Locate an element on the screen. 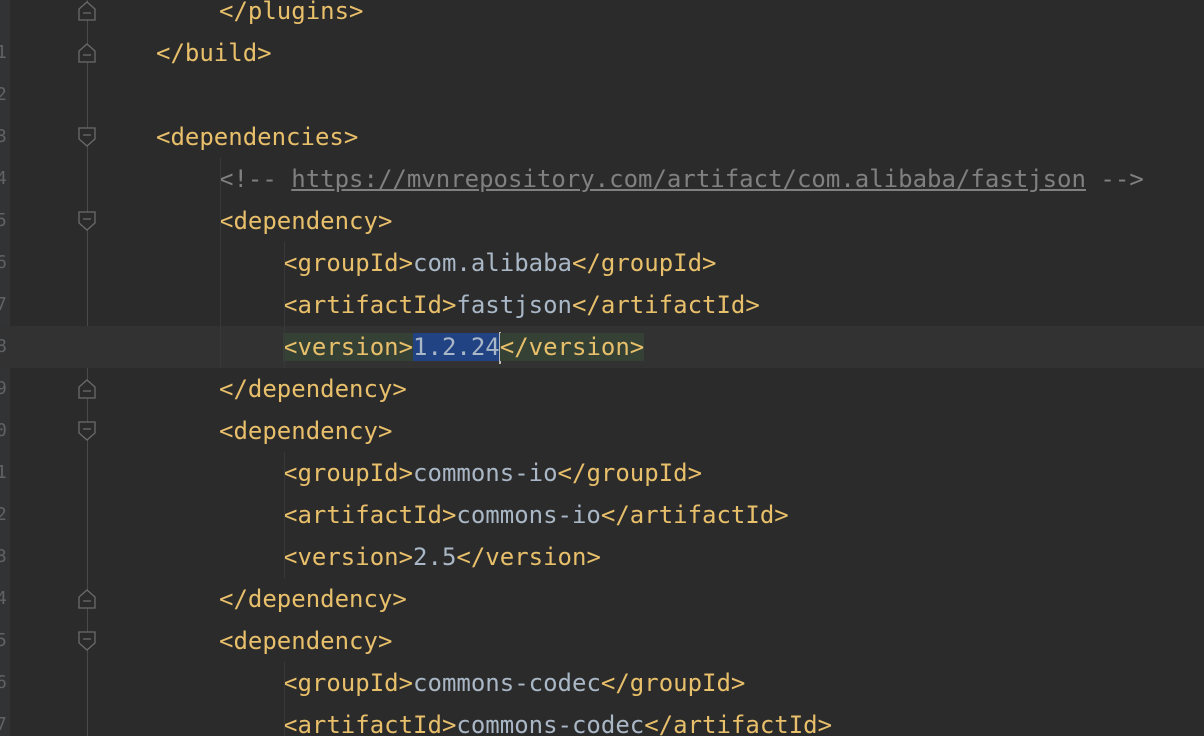 Image resolution: width=1204 pixels, height=736 pixels. xml-tag: <dependencies> is located at coordinates (257, 137).